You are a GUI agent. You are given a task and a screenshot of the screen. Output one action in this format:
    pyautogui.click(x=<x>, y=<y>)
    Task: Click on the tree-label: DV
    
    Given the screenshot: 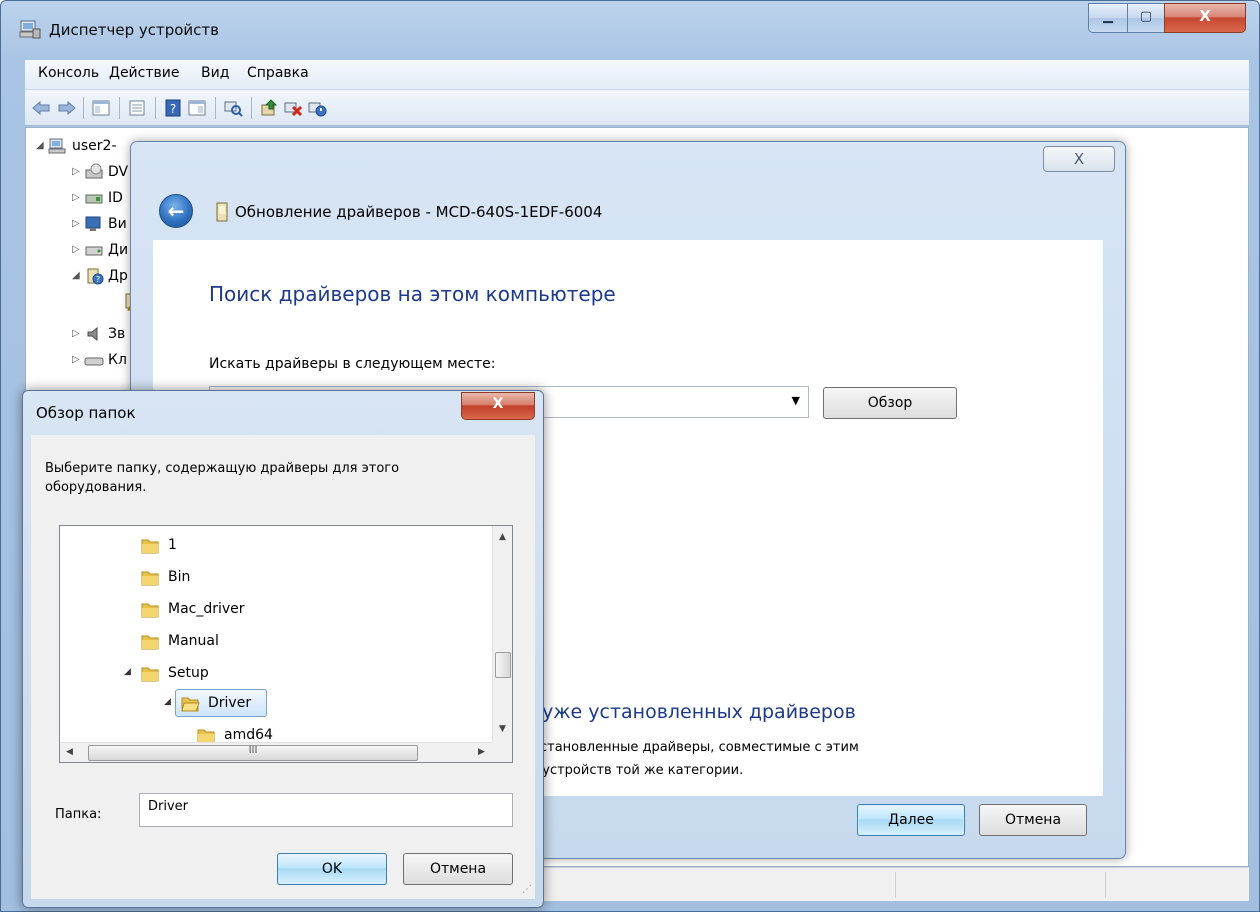 What is the action you would take?
    pyautogui.click(x=118, y=172)
    